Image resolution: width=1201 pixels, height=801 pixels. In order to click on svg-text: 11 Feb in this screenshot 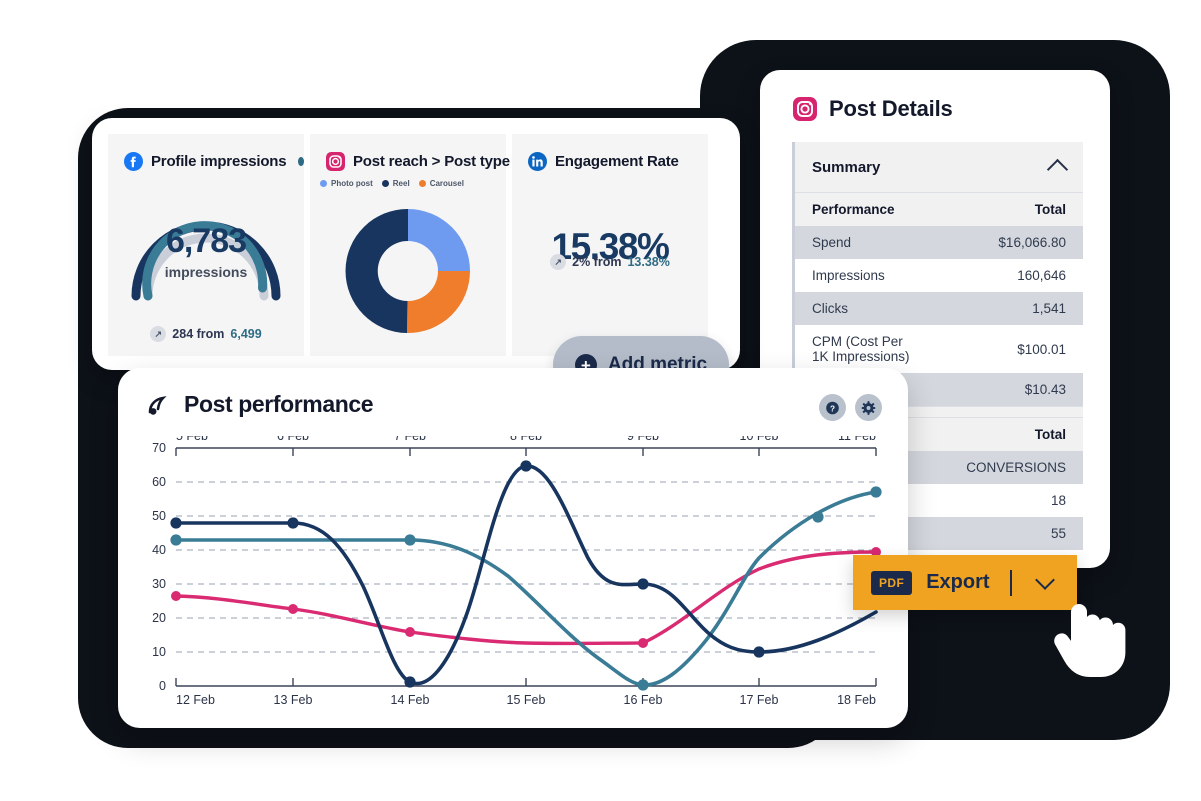, I will do `click(857, 439)`.